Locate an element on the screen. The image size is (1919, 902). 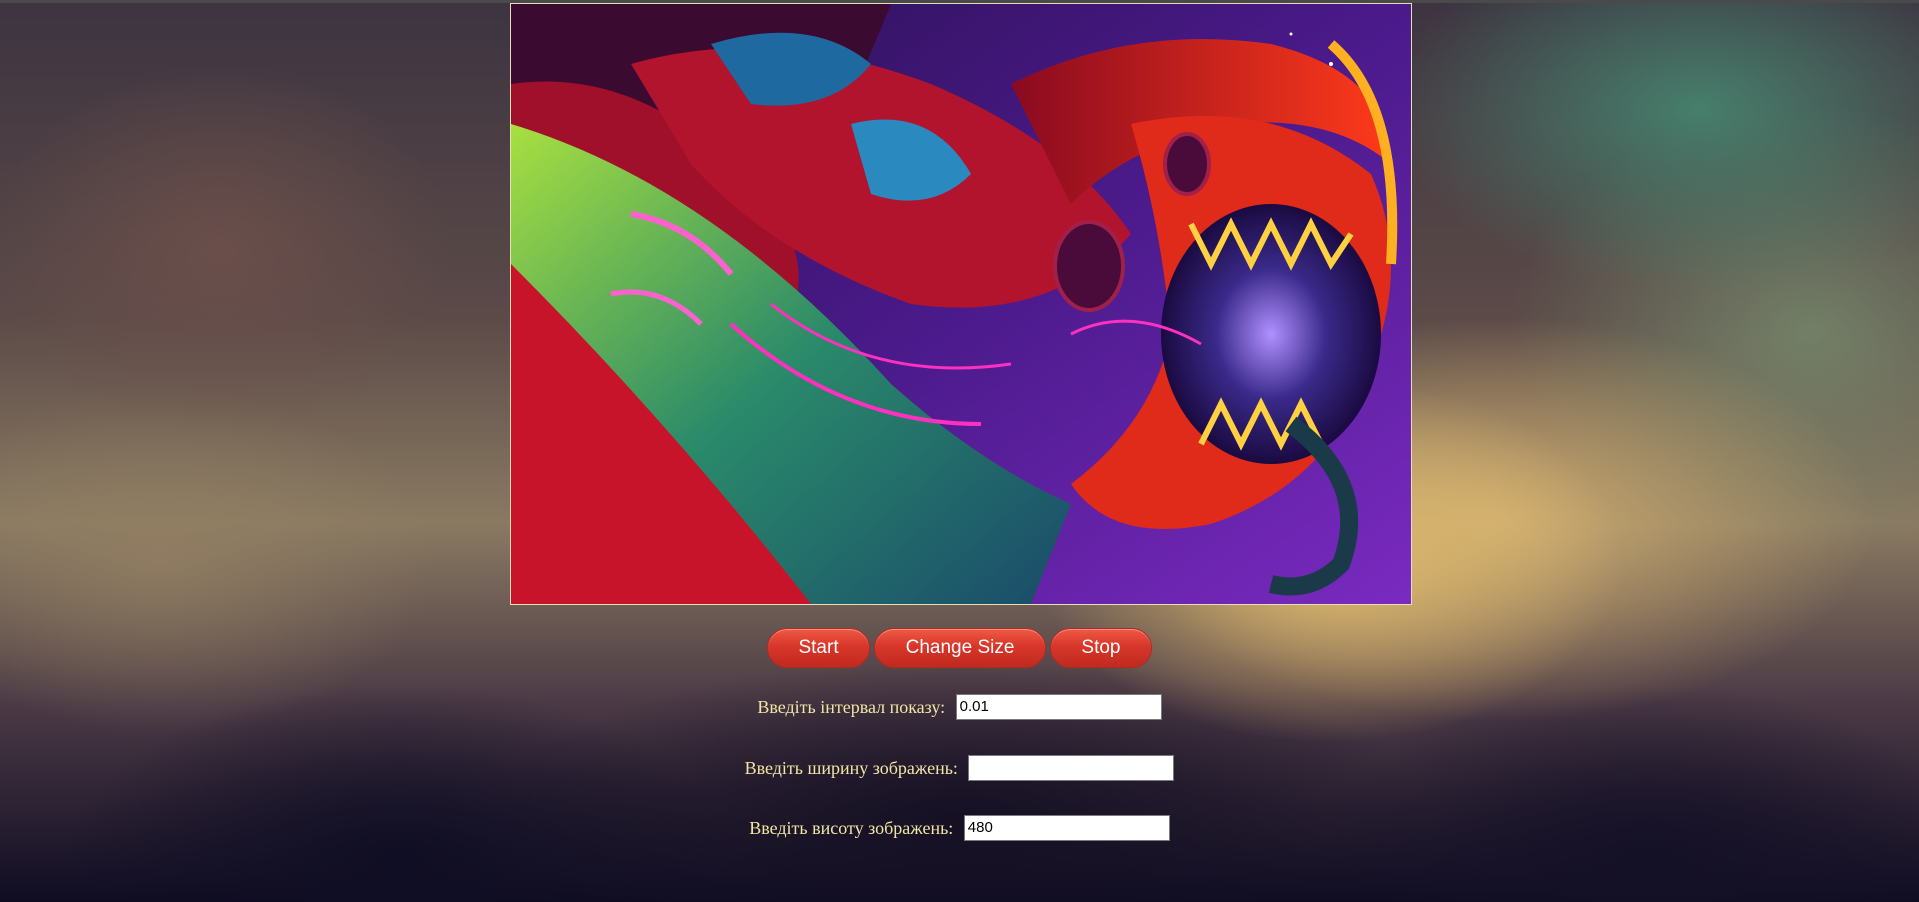
height-input is located at coordinates (1066, 827).